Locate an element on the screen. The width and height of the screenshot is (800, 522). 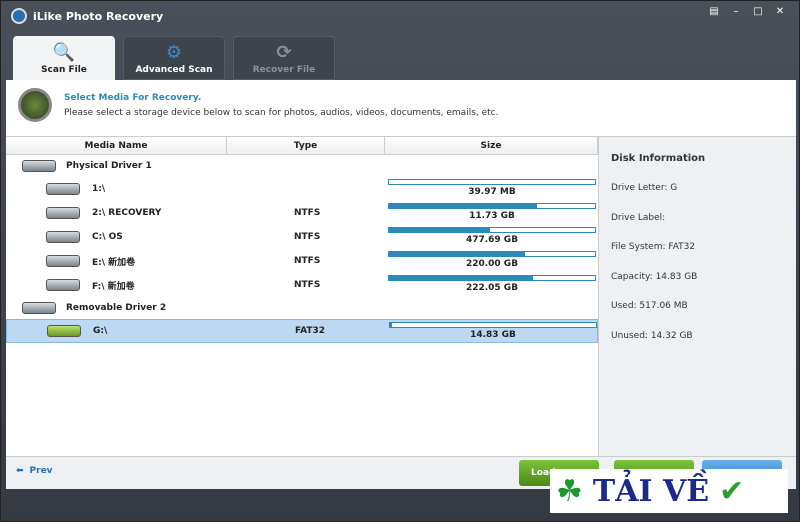
table-row: E:\ 新加卷 NTFS 220.00 GB is located at coordinates (302, 261).